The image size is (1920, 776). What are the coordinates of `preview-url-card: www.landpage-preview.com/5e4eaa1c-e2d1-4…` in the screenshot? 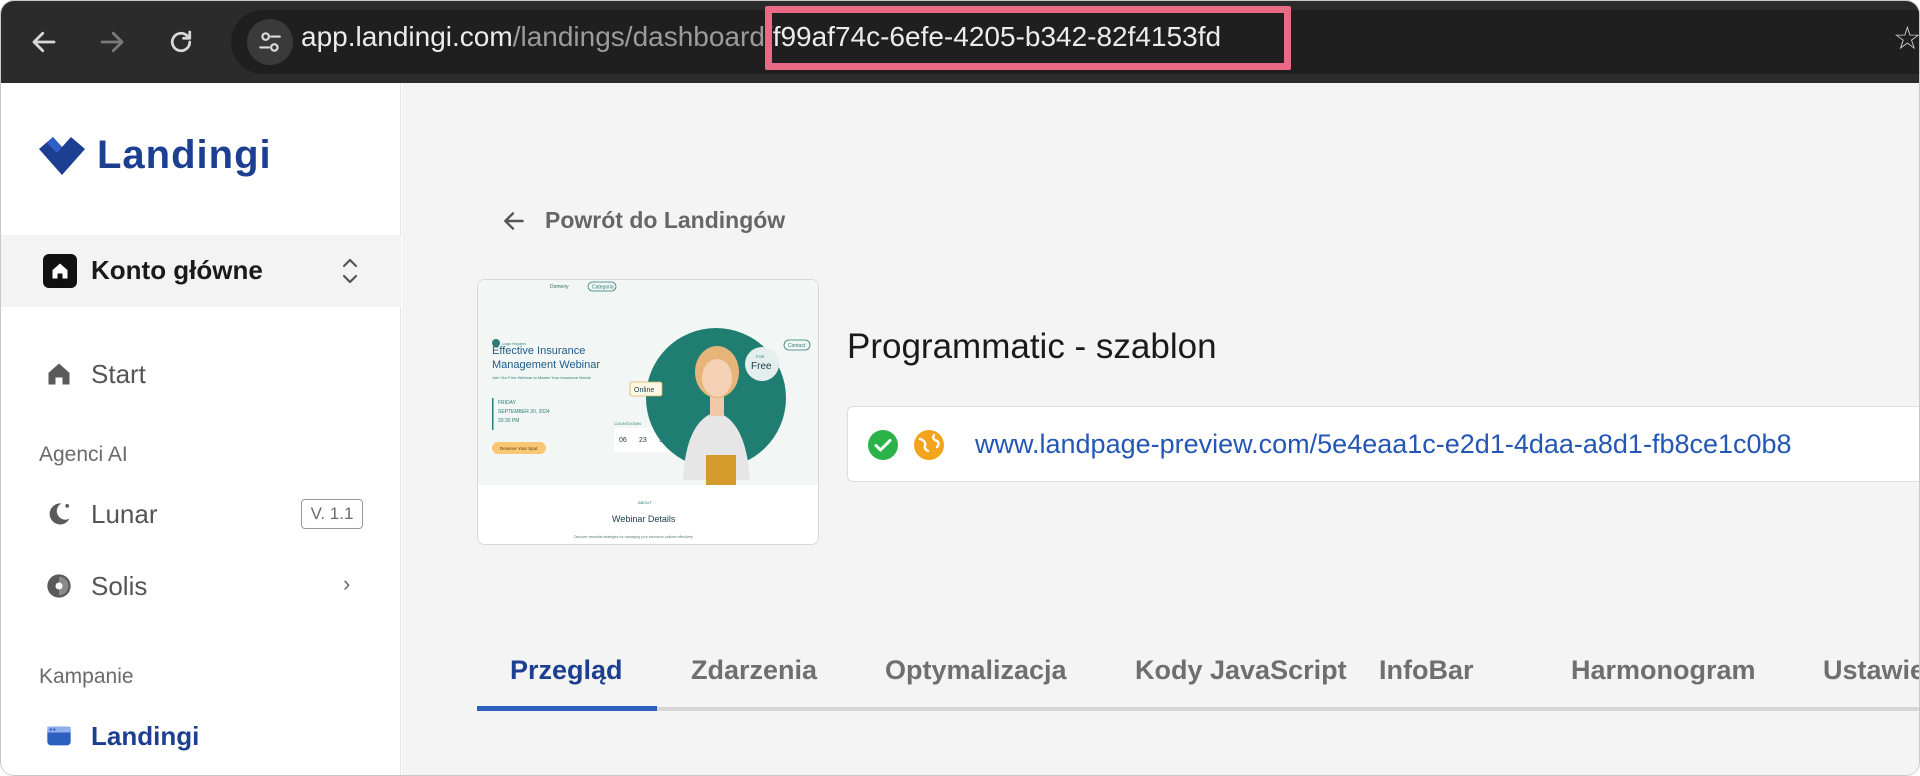 It's located at (1383, 444).